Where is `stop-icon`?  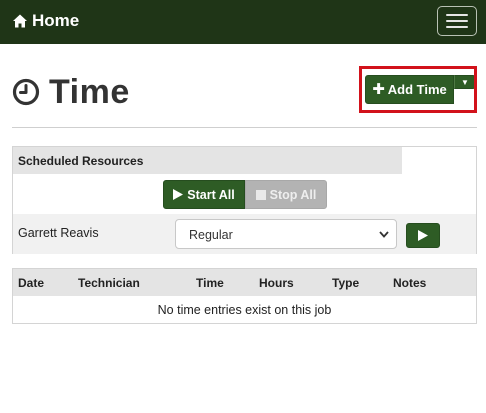 stop-icon is located at coordinates (260, 194).